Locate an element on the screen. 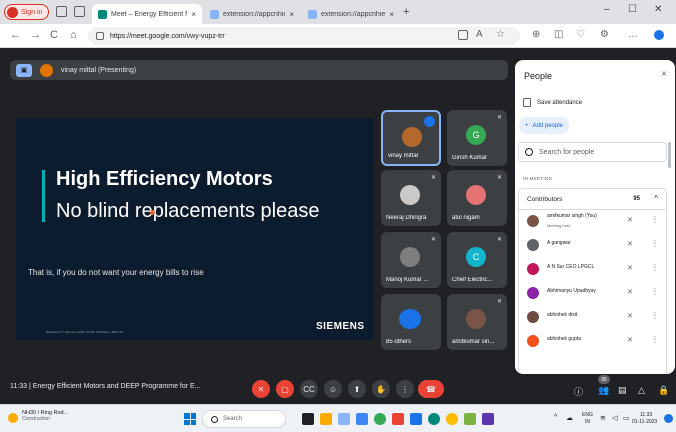 This screenshot has width=676, height=432. participant-tile: ✕ G Girish Kumar is located at coordinates (477, 138).